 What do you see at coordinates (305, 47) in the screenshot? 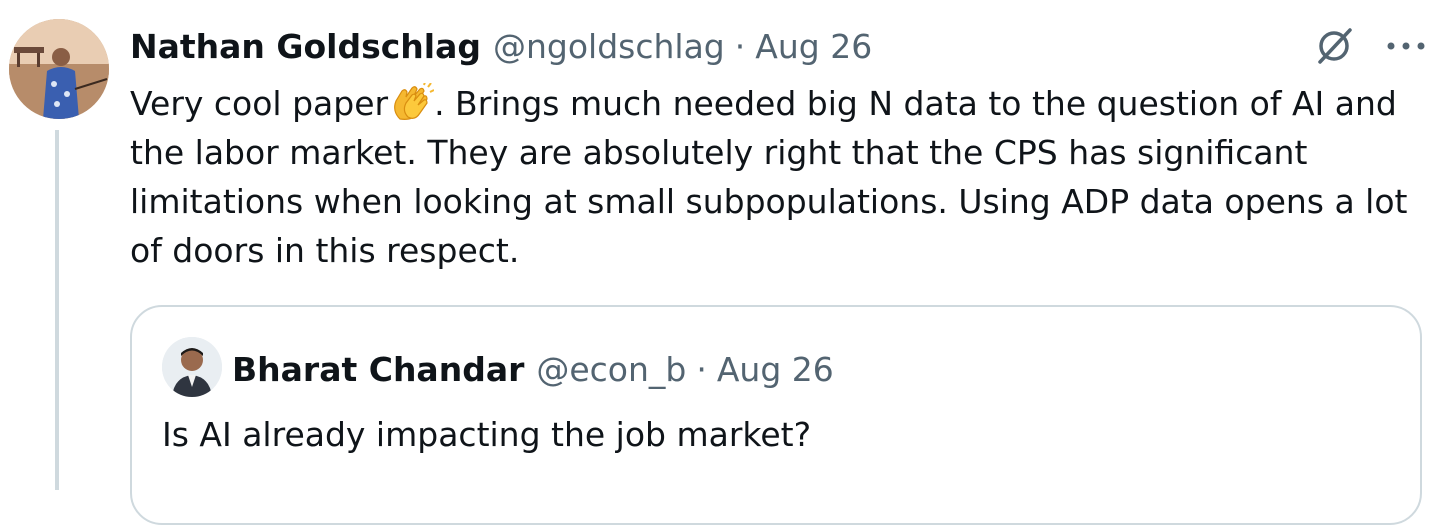
I see `author-name: Nathan Goldschlag` at bounding box center [305, 47].